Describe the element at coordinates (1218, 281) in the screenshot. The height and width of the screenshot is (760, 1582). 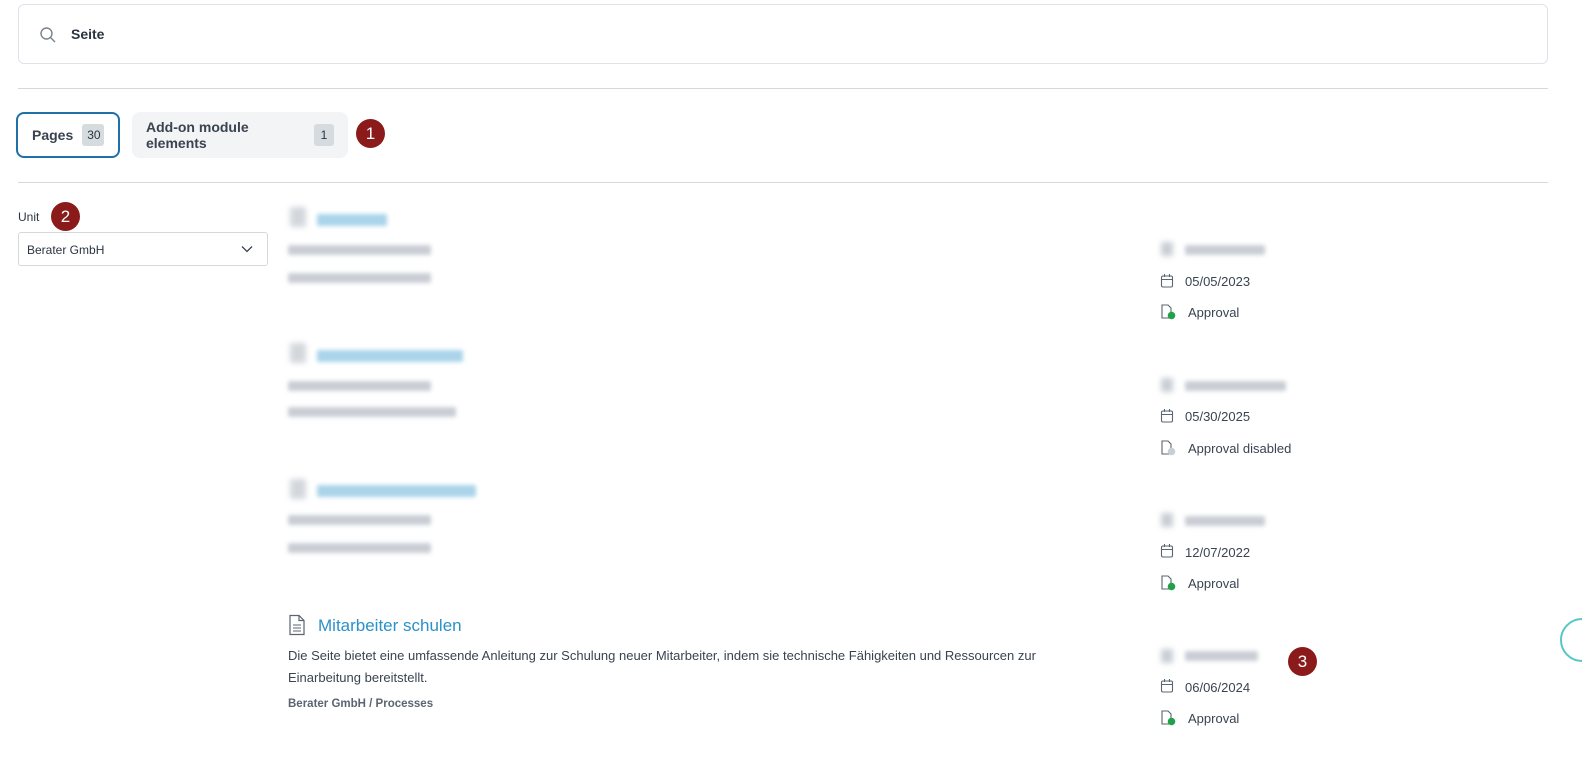
I see `result-date: 05/05/2023` at that location.